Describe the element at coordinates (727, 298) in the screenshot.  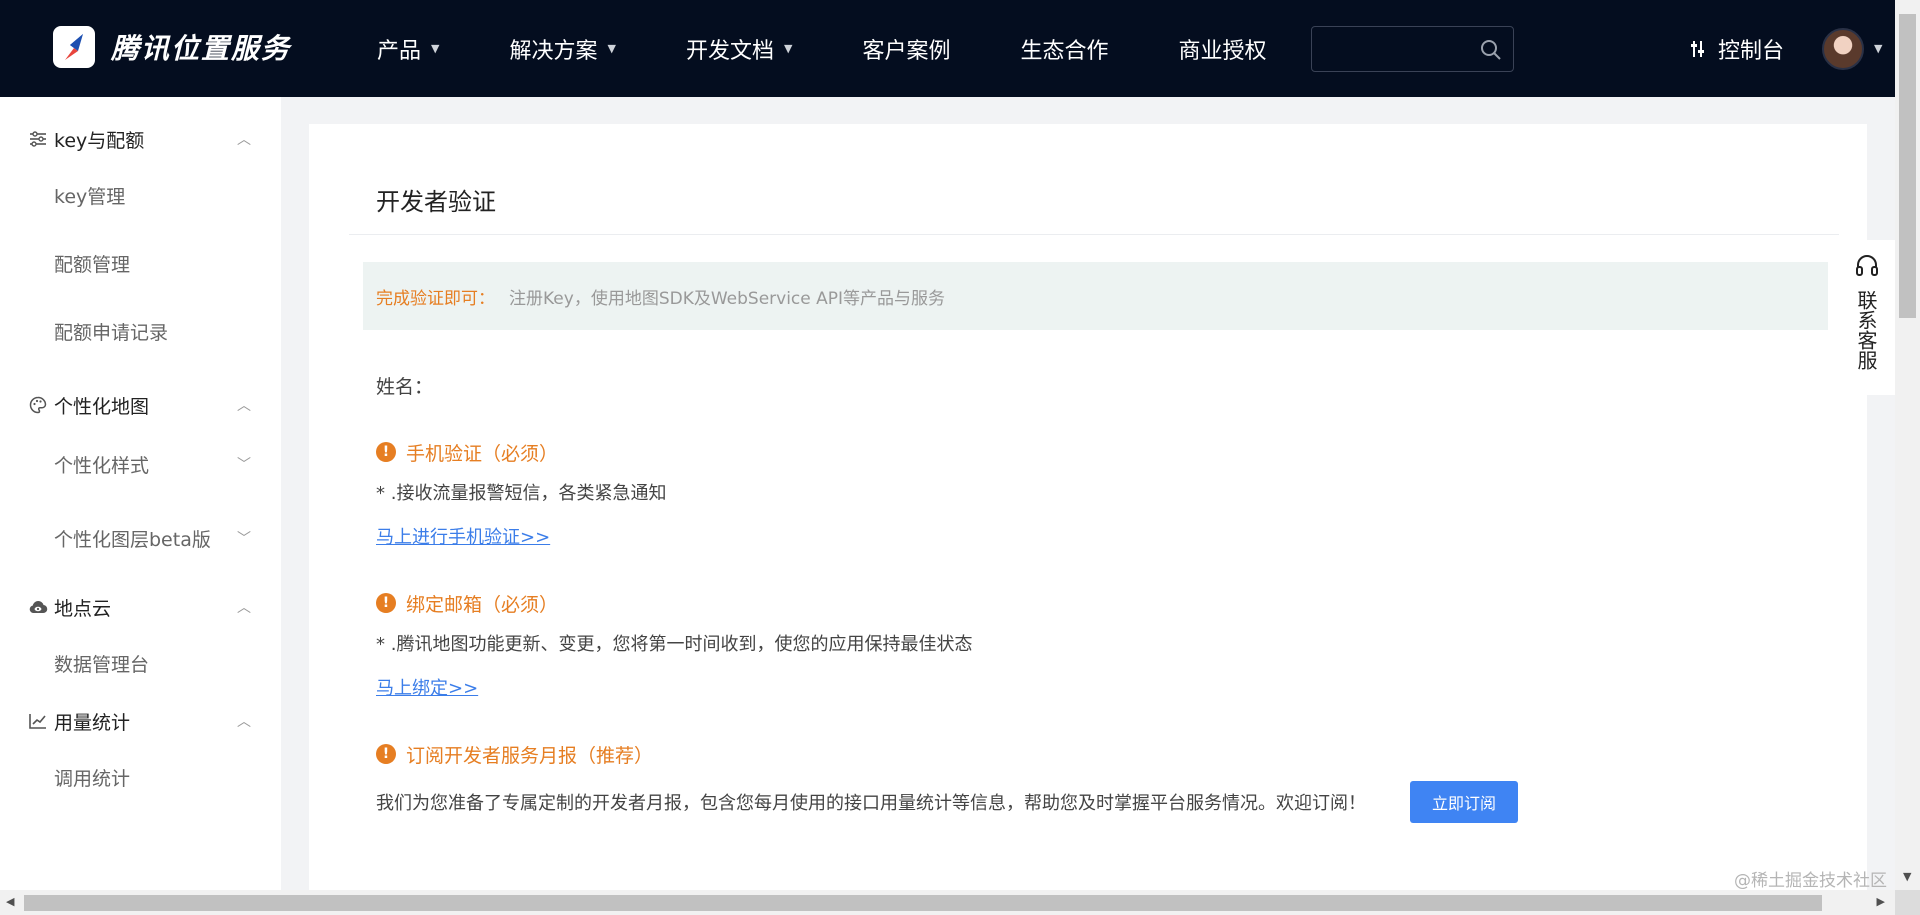
I see `notice-text: 注册Key，使用地图SDK及WebService API等产品与服务` at that location.